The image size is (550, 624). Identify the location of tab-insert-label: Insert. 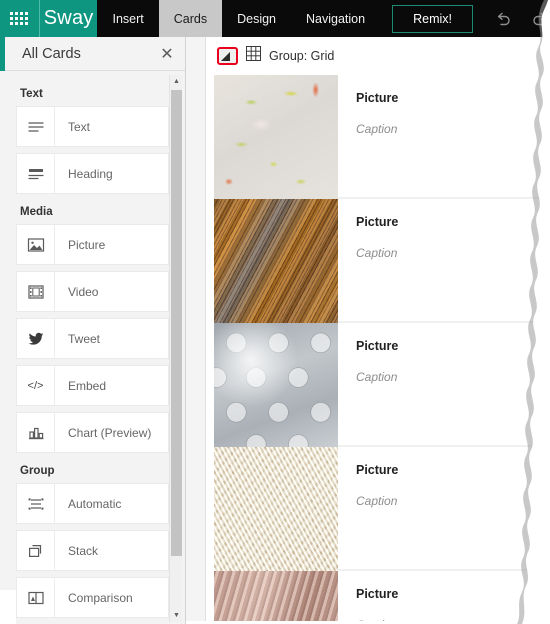
(128, 18).